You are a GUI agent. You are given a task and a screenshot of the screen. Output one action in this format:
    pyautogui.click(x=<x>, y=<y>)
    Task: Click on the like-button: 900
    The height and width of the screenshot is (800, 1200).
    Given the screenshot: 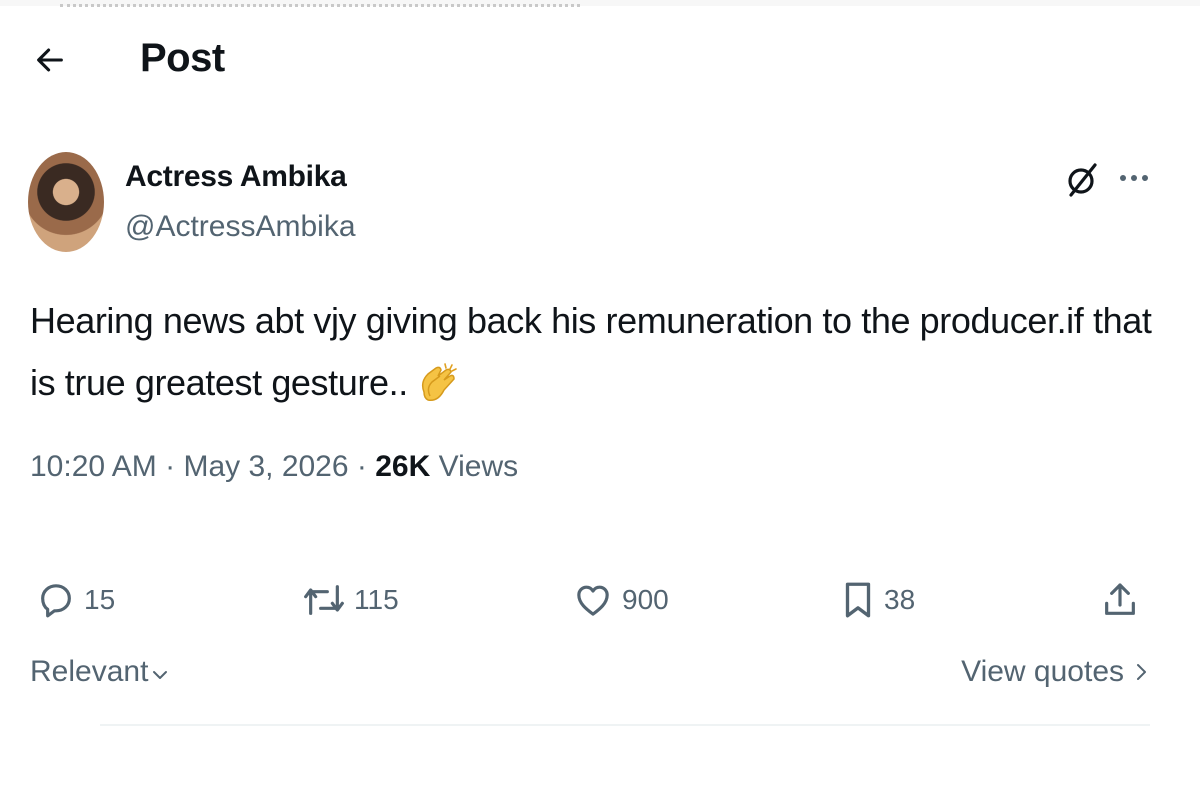 What is the action you would take?
    pyautogui.click(x=620, y=600)
    